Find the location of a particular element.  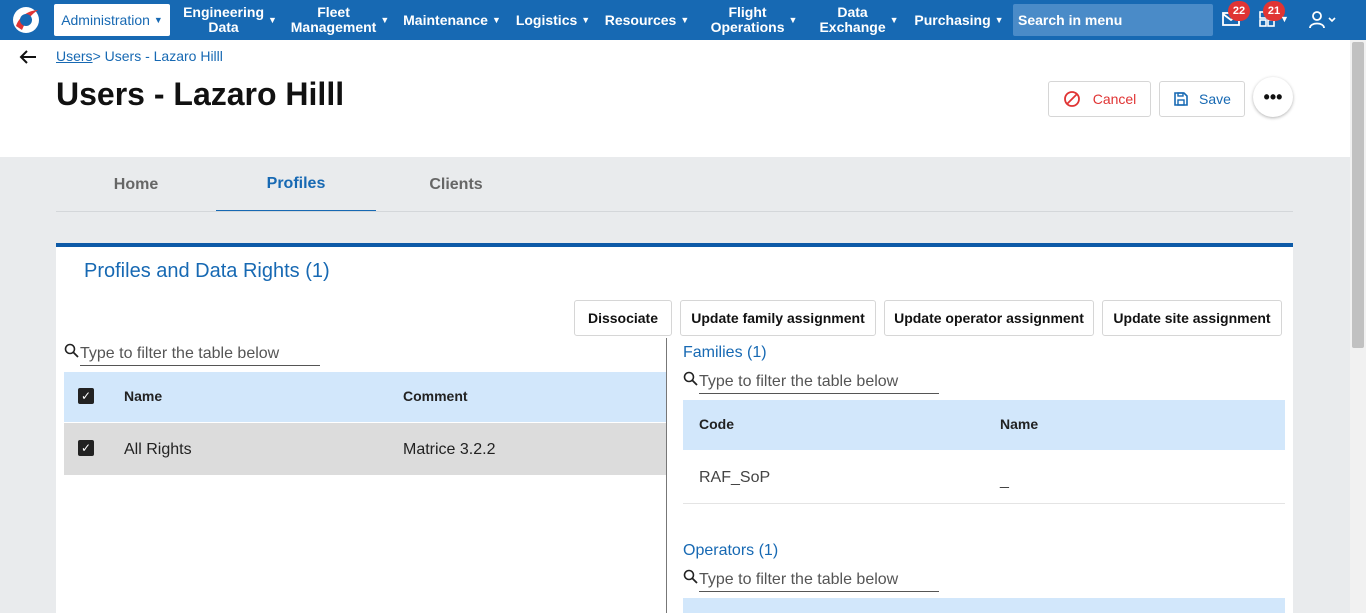

nav-label: Data Exchange is located at coordinates (852, 19).